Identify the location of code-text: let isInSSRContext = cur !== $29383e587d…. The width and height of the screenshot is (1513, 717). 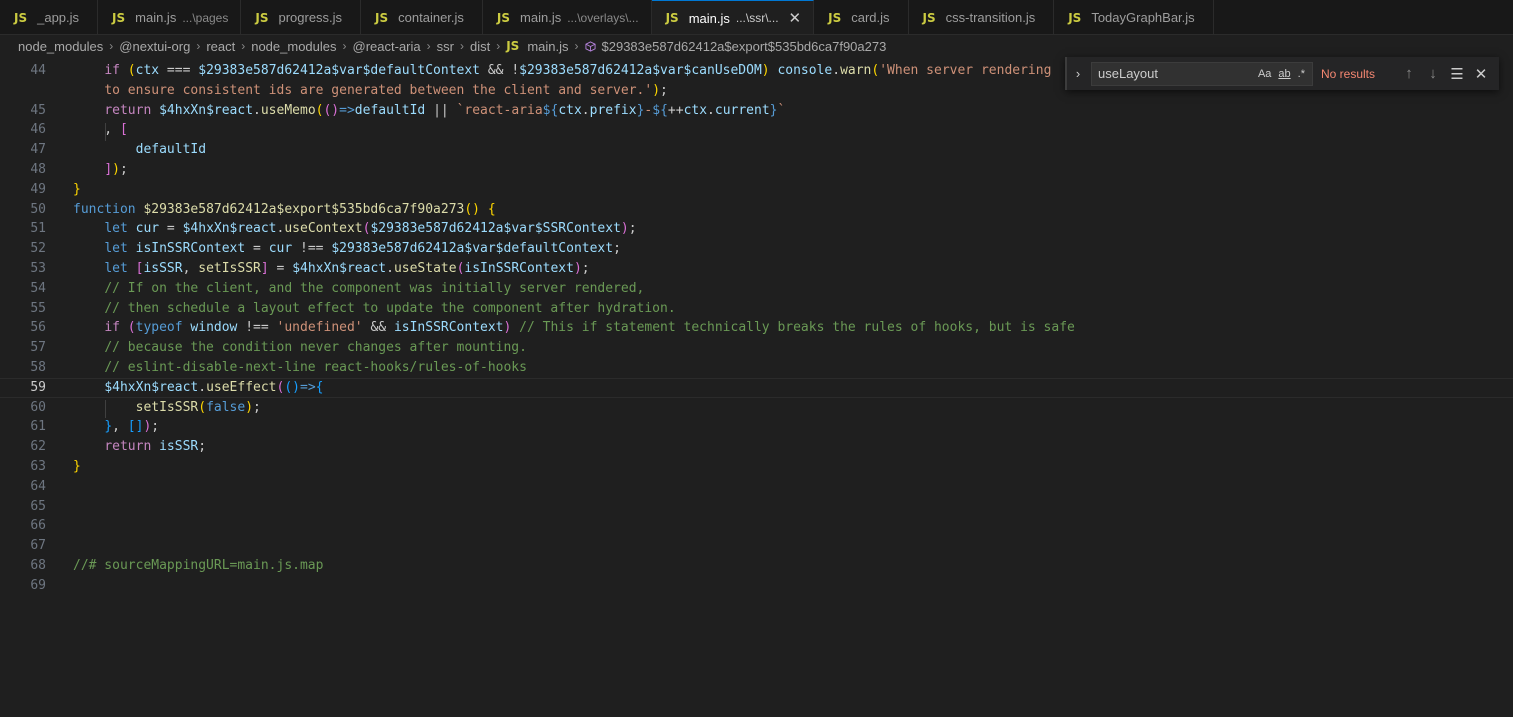
(362, 249).